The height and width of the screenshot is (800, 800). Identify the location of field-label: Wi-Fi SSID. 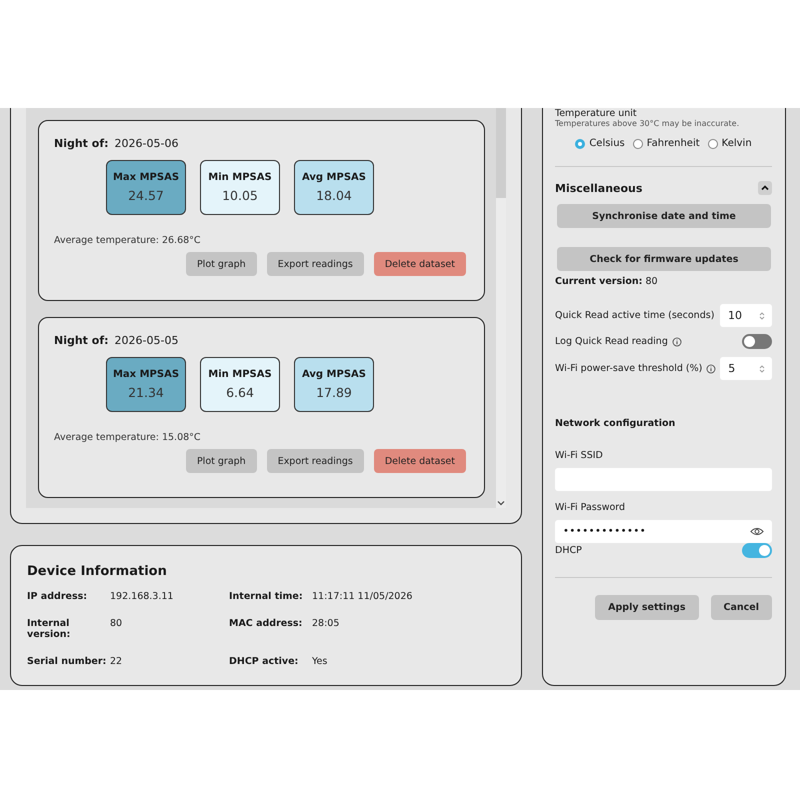
(579, 455).